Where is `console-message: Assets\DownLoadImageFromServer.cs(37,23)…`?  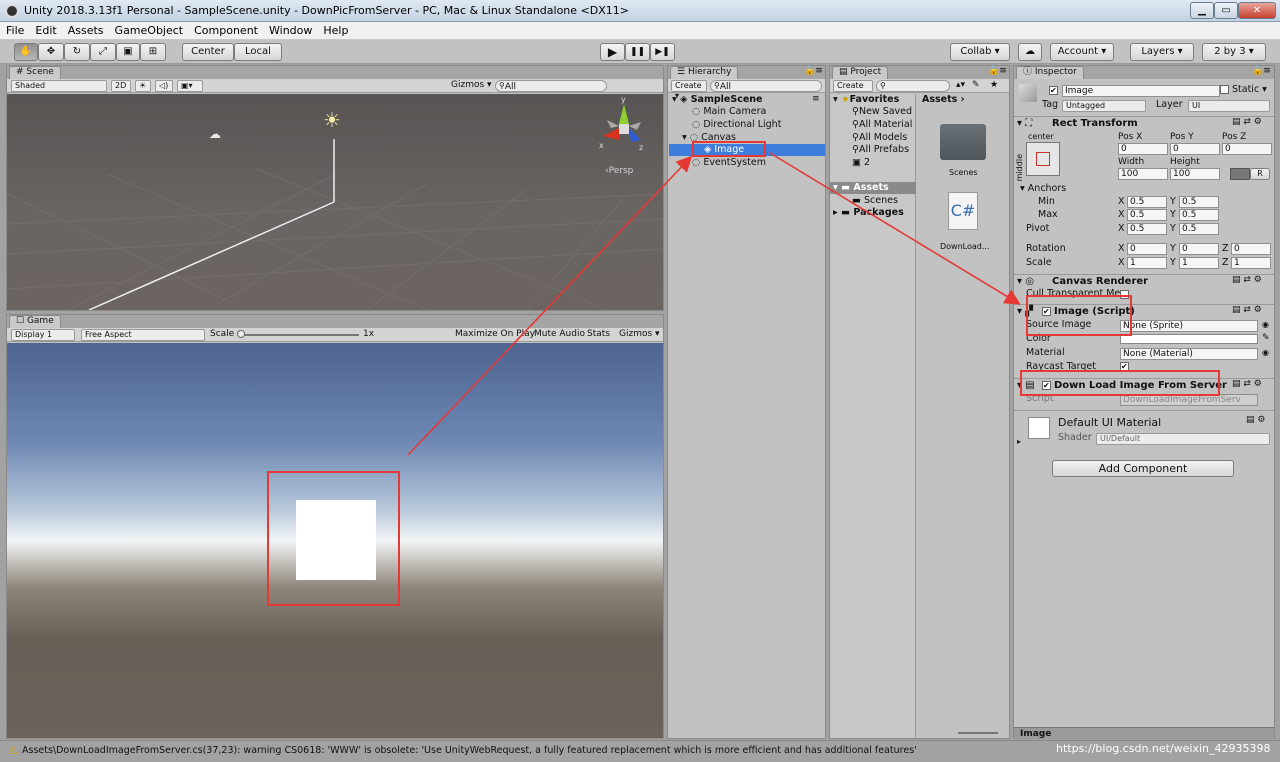
console-message: Assets\DownLoadImageFromServer.cs(37,23)… is located at coordinates (469, 751).